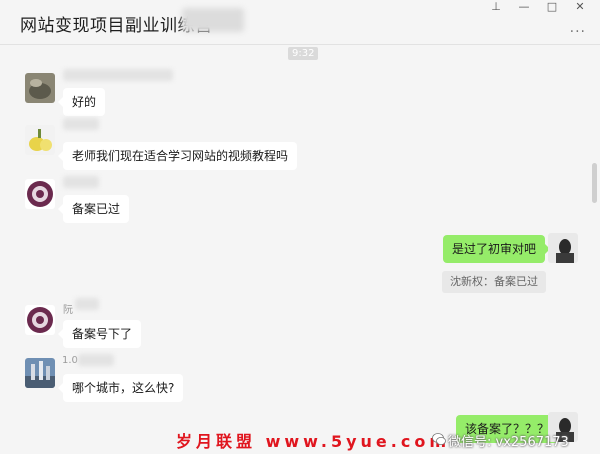  Describe the element at coordinates (93, 209) in the screenshot. I see `message-bubble: 备案已过` at that location.